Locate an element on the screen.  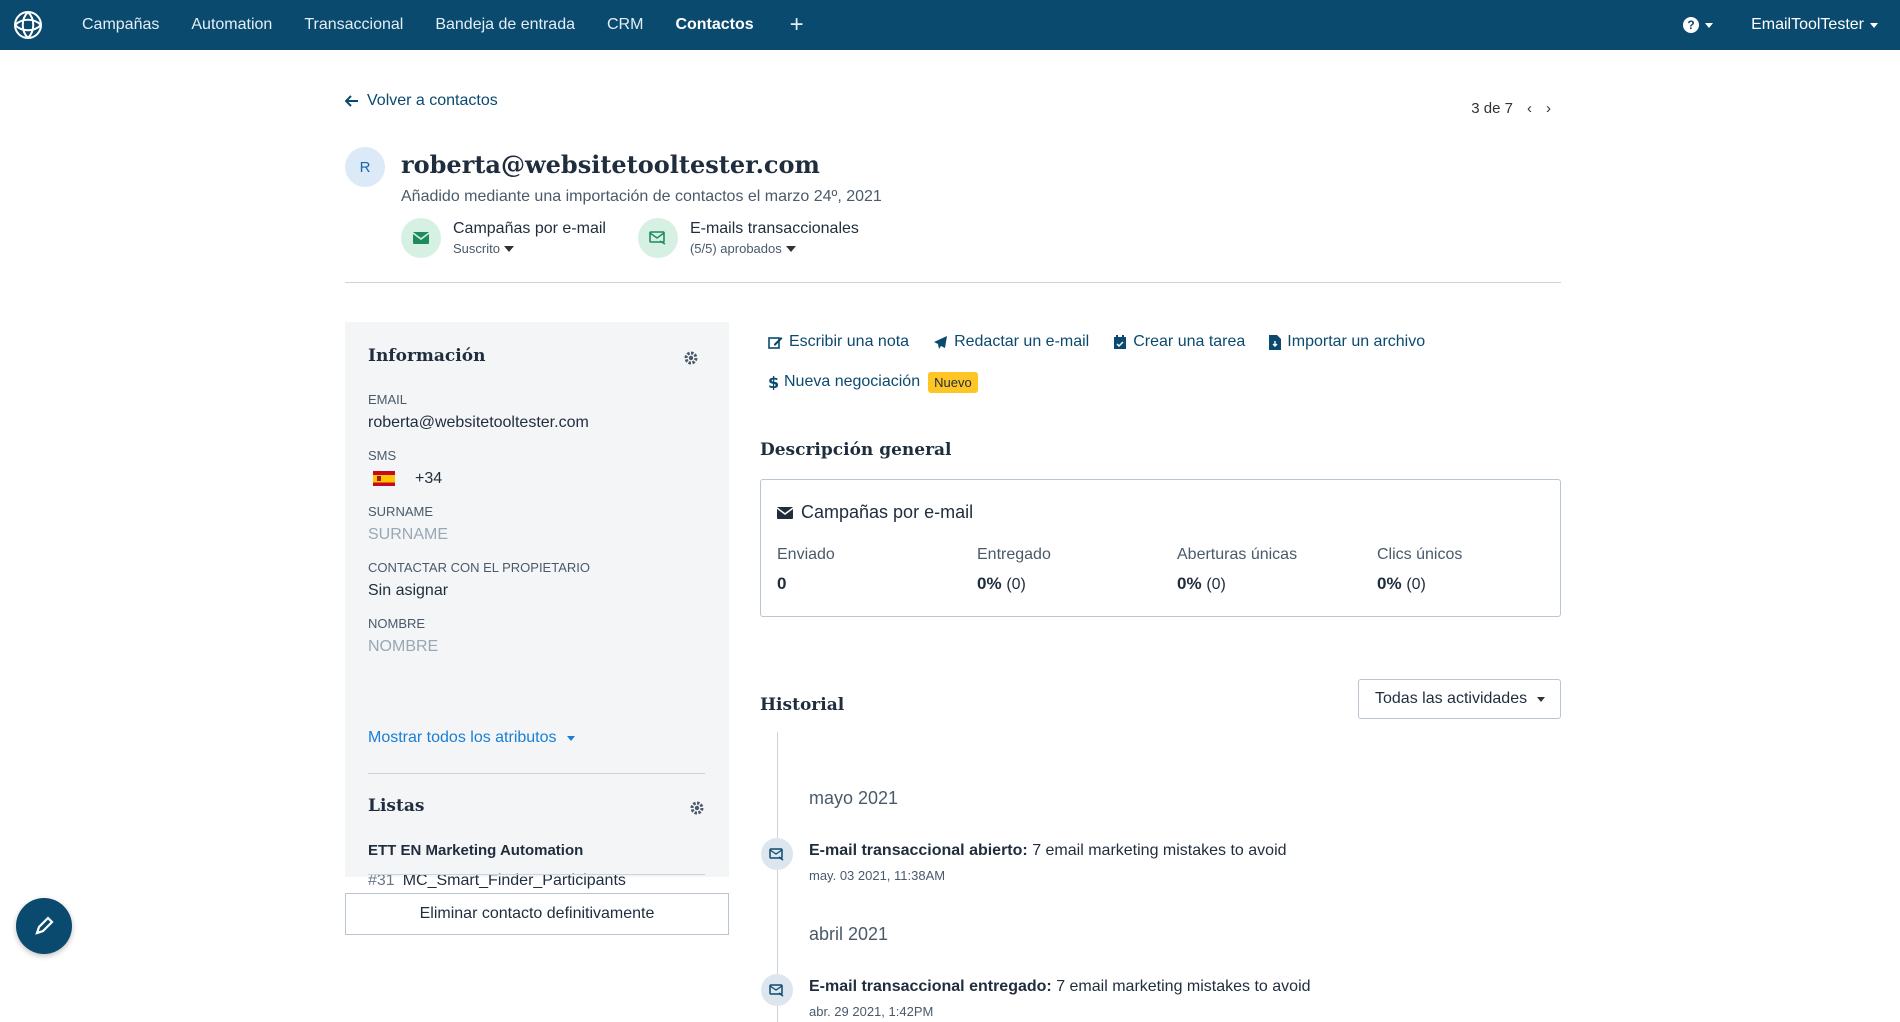
pencil-icon is located at coordinates (44, 925).